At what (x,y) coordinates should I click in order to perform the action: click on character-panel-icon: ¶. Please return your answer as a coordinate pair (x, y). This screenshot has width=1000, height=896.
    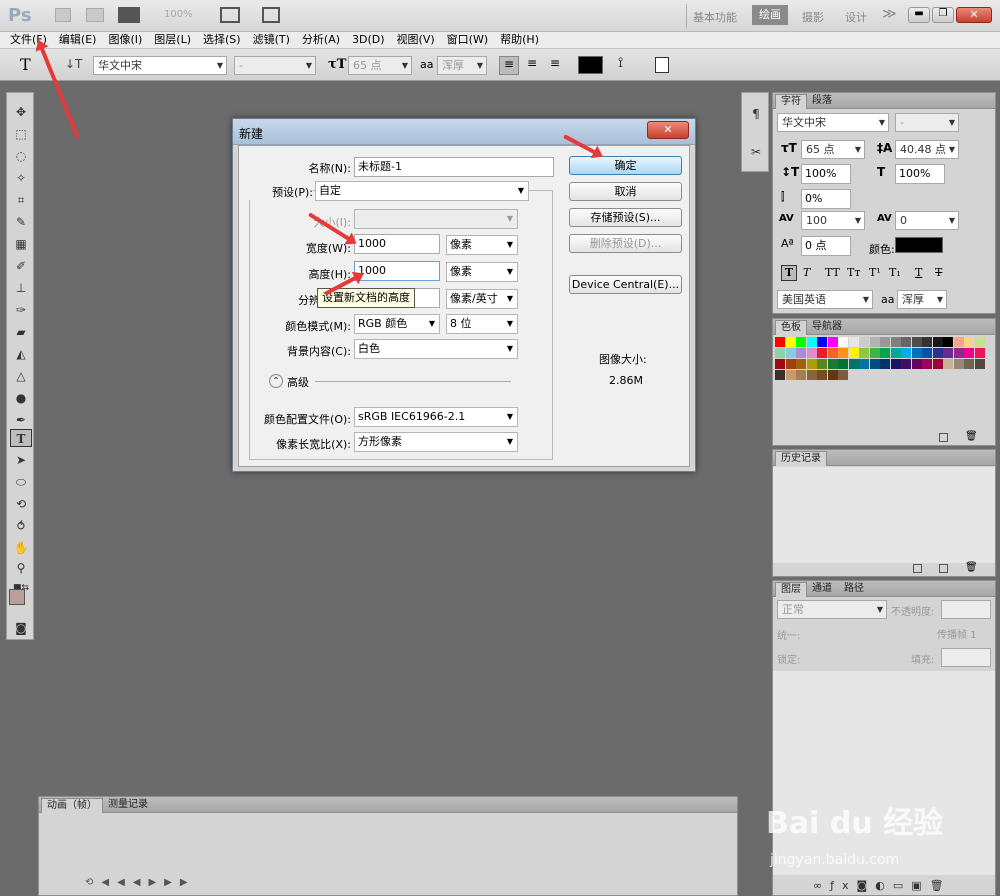
    Looking at the image, I should click on (756, 114).